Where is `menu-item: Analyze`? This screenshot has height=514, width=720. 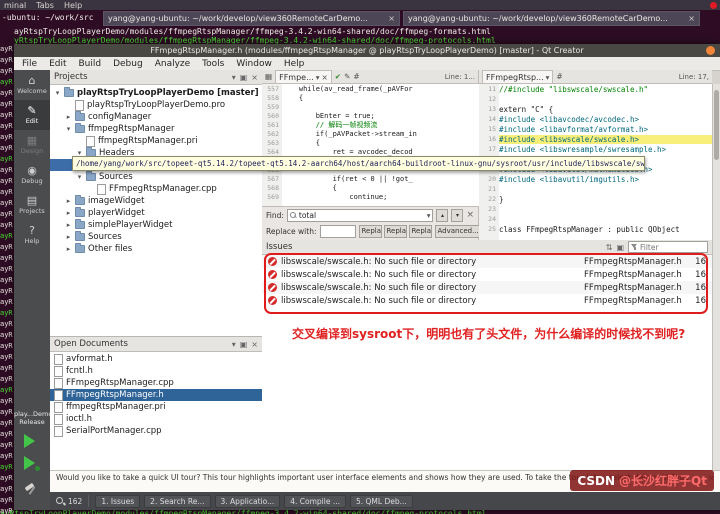 menu-item: Analyze is located at coordinates (172, 64).